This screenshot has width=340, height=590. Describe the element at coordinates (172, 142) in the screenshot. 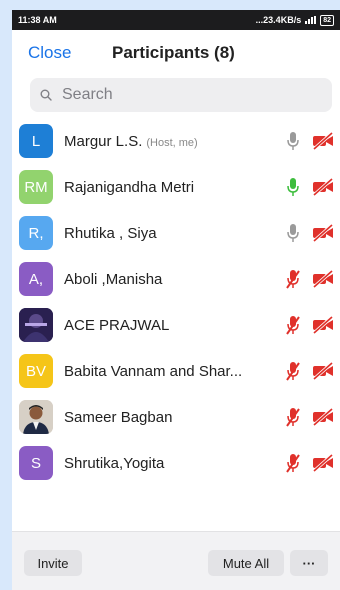

I see `participant-role: (Host, me)` at that location.